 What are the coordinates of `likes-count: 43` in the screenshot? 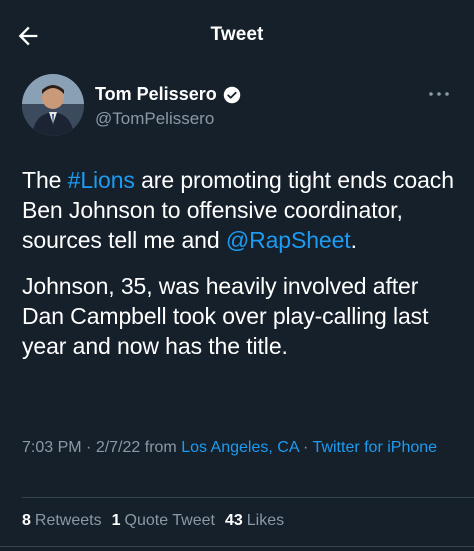 It's located at (233, 520).